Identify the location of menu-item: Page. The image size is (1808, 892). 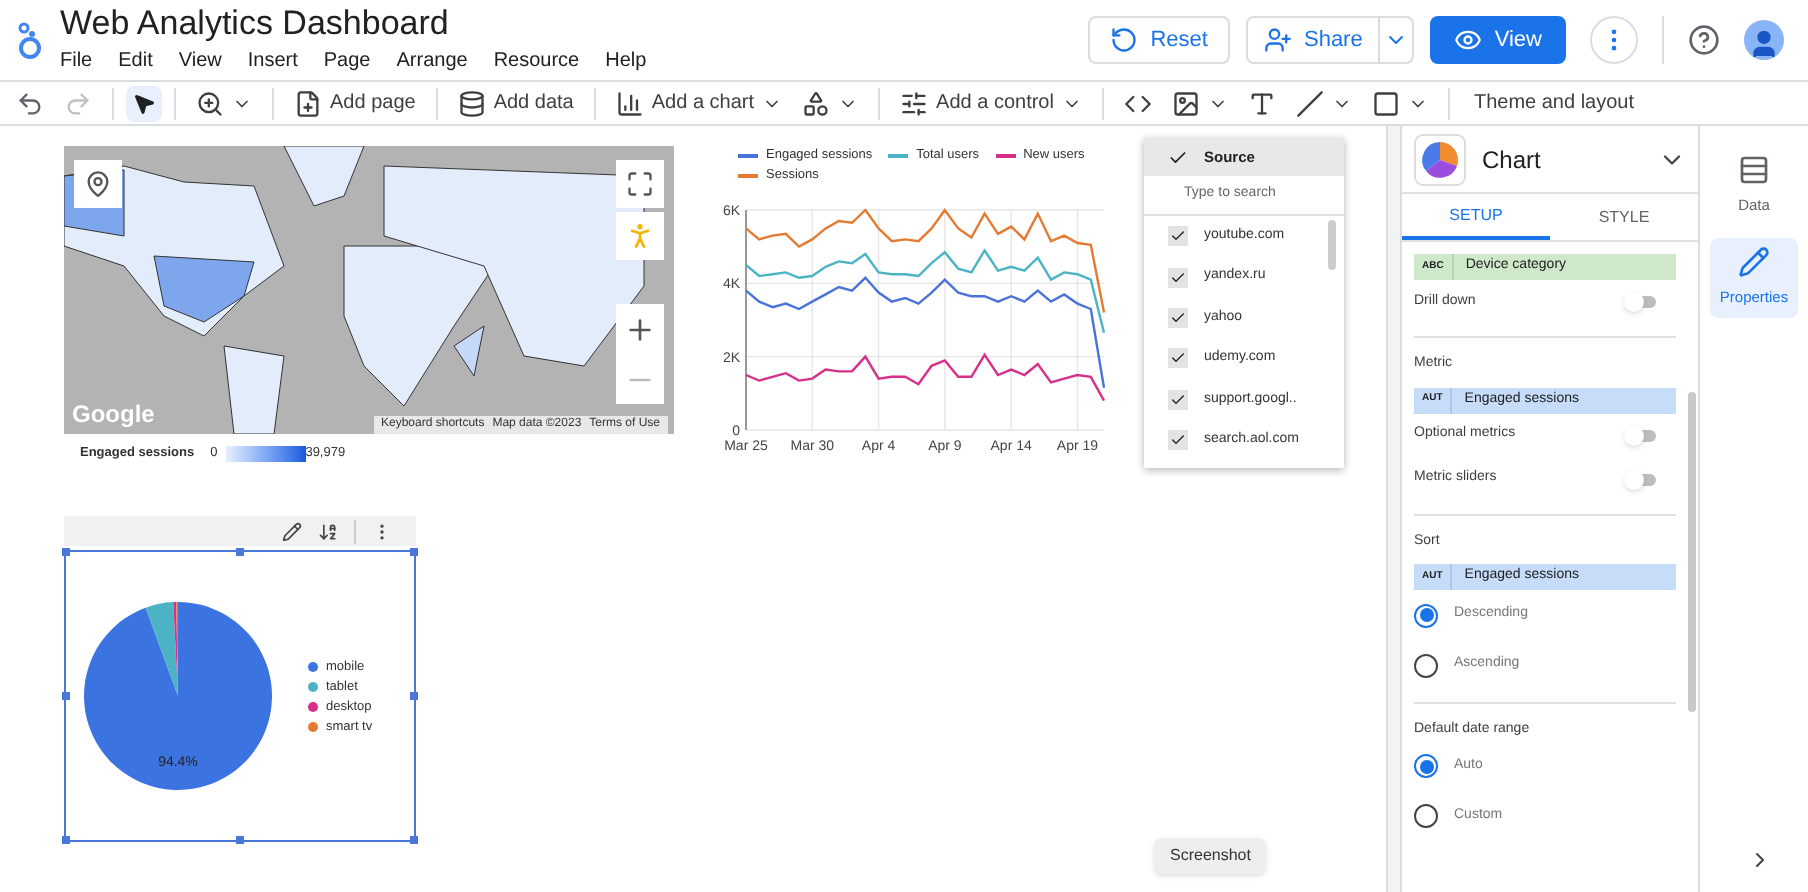
(347, 61).